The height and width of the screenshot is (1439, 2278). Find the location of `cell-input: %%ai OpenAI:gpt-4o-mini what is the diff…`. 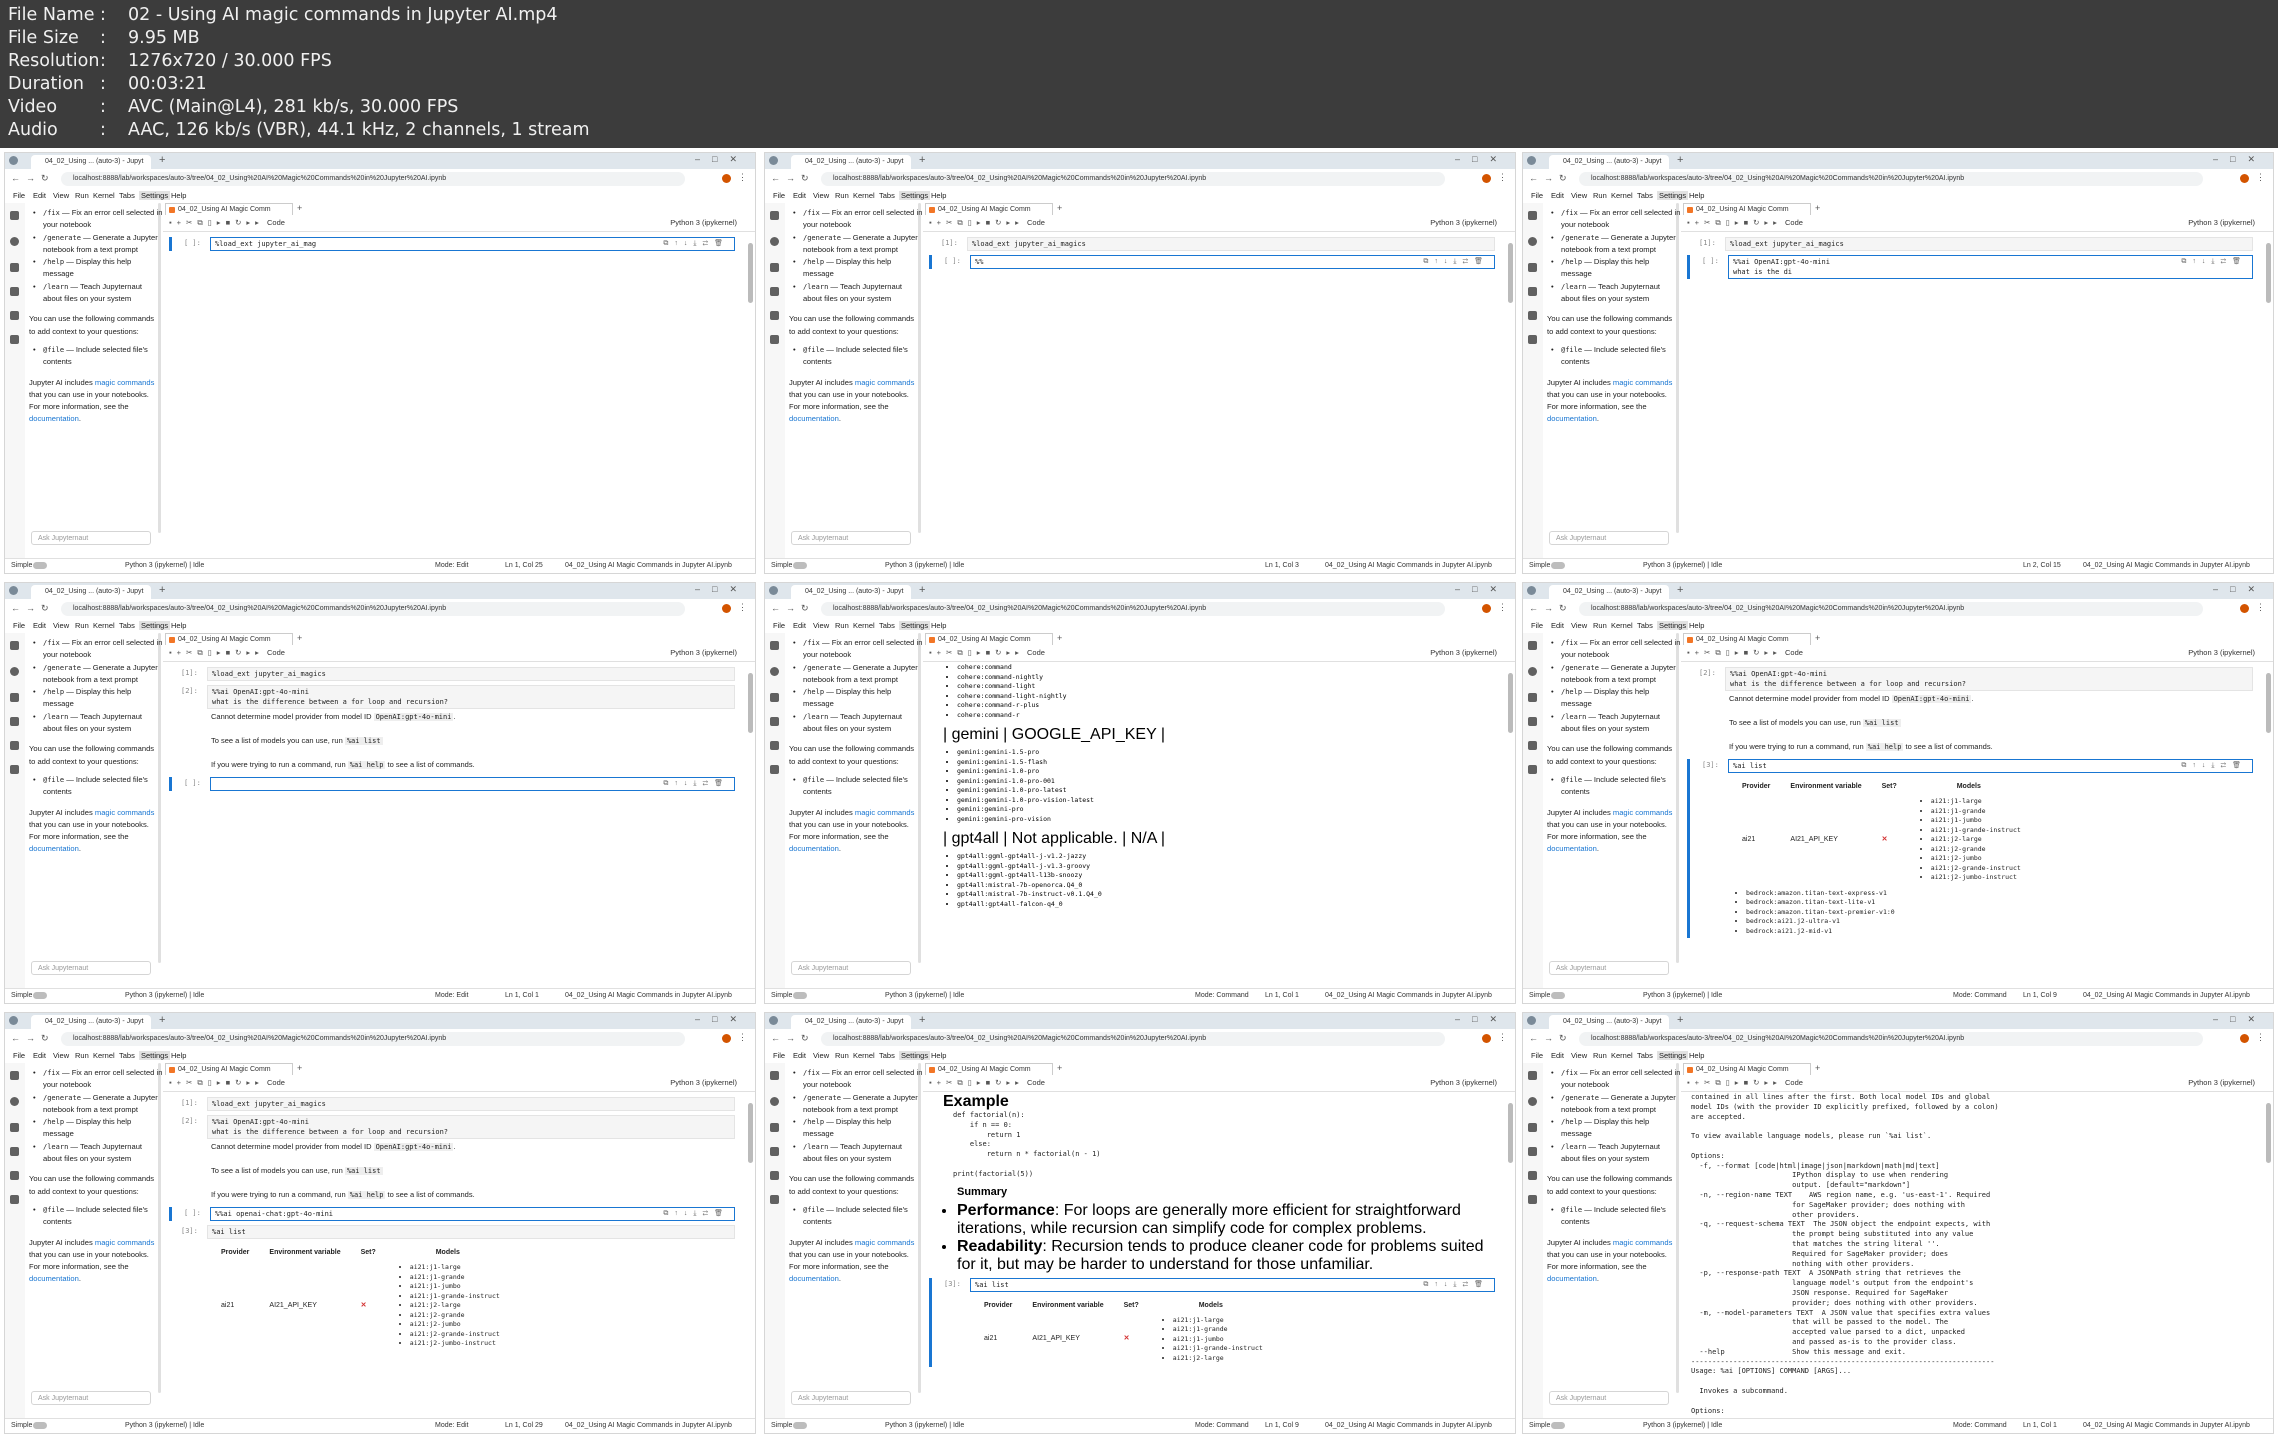

cell-input: %%ai OpenAI:gpt-4o-mini what is the diff… is located at coordinates (1989, 679).